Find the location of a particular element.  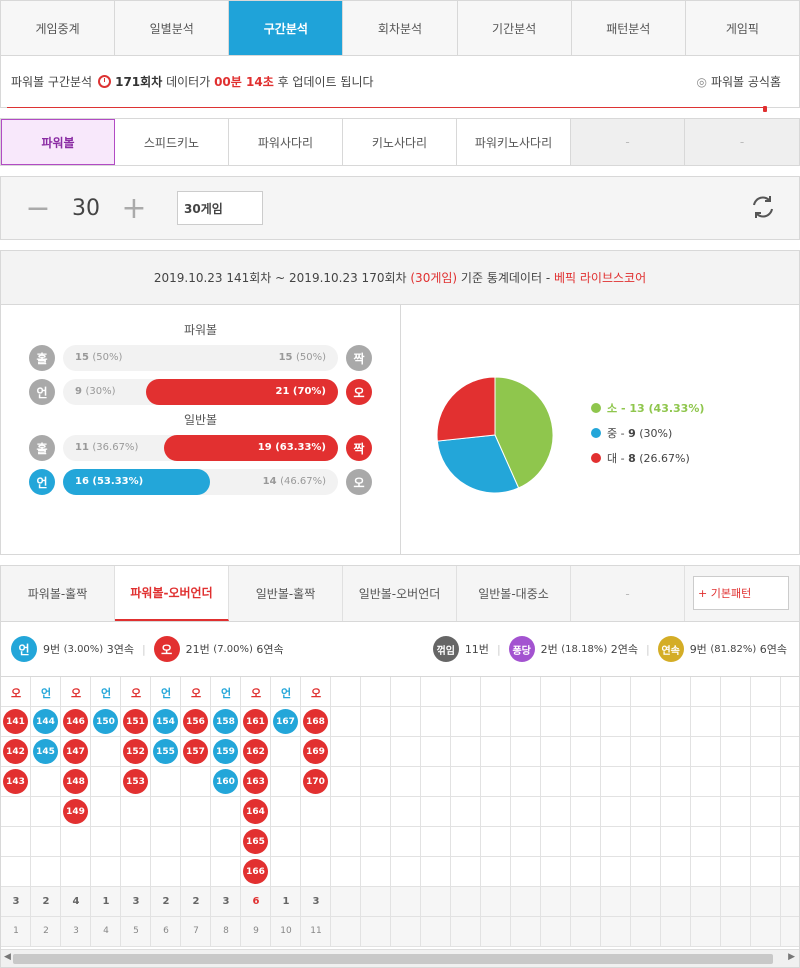

tab-pattern: 패턴분석 is located at coordinates (629, 28).